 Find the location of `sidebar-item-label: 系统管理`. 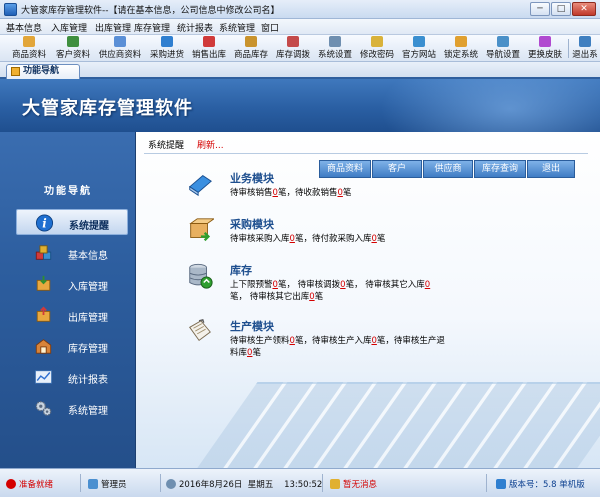

sidebar-item-label: 系统管理 is located at coordinates (88, 411).